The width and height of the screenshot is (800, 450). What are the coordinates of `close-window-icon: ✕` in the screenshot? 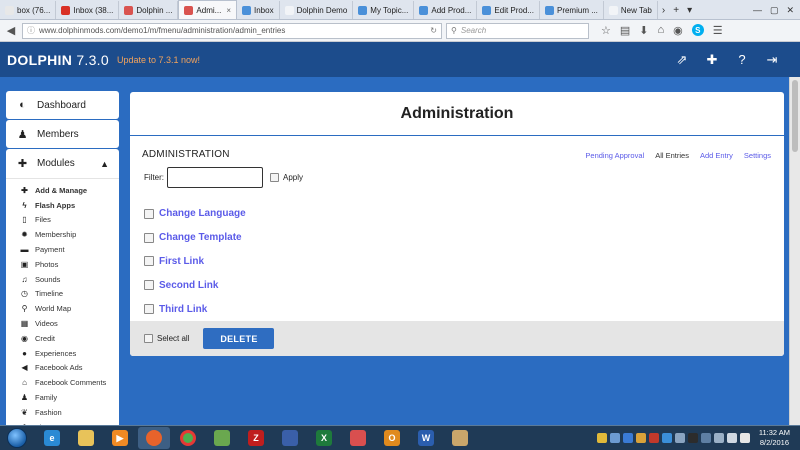 It's located at (790, 10).